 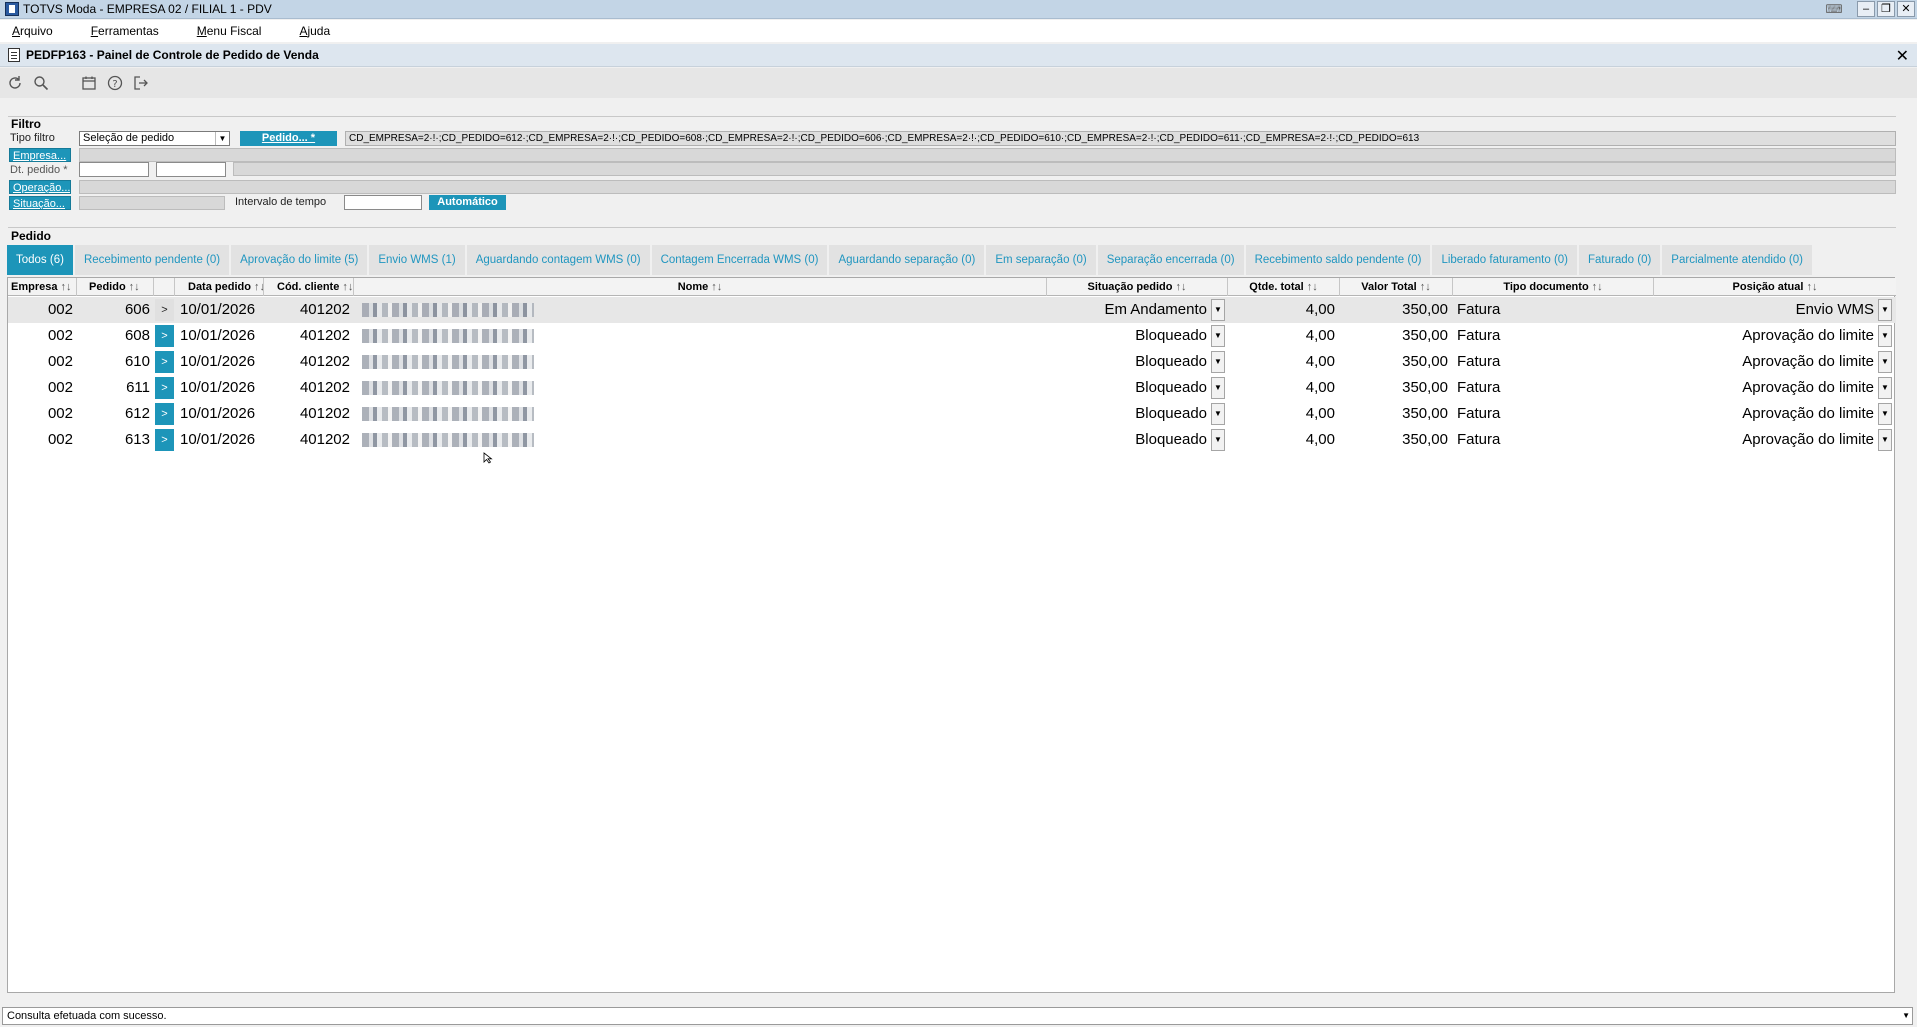 I want to click on col-qtde: Qtde. total ↑↓, so click(x=1284, y=287).